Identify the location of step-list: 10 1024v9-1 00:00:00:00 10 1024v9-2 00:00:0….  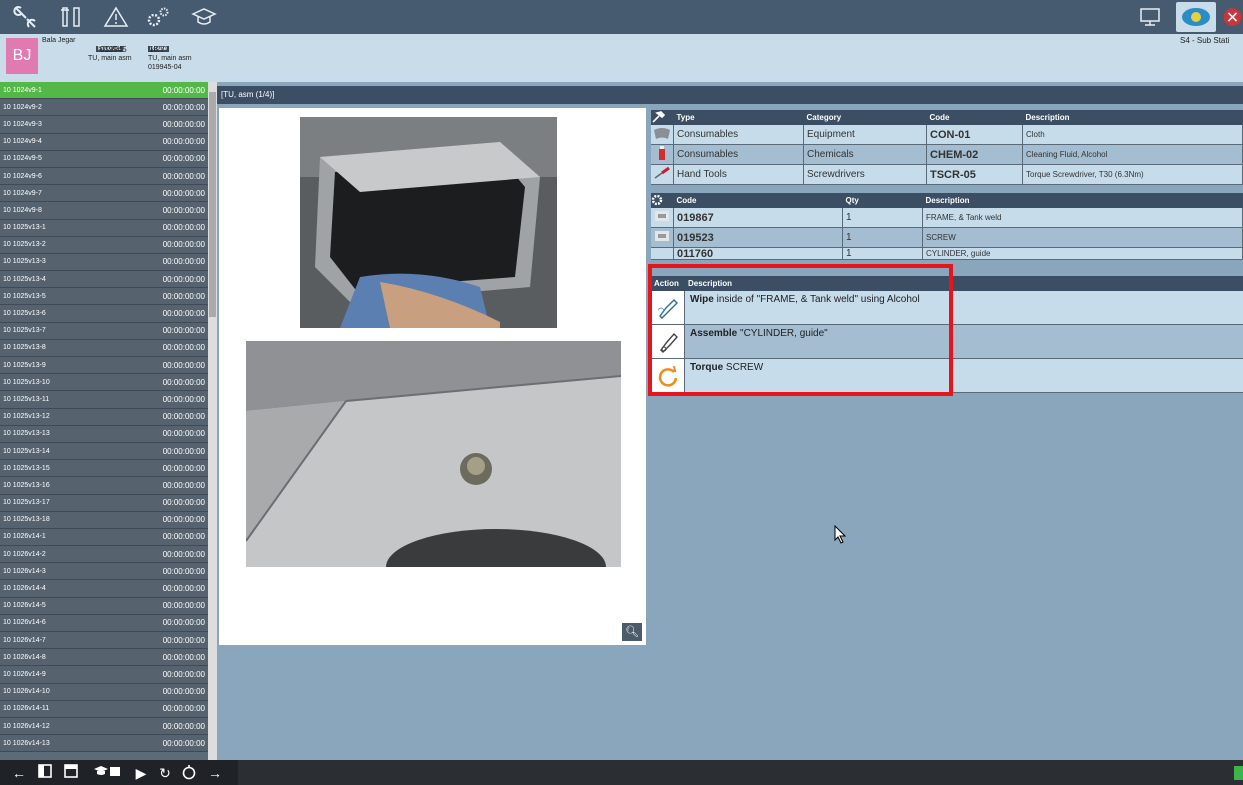
(104, 421).